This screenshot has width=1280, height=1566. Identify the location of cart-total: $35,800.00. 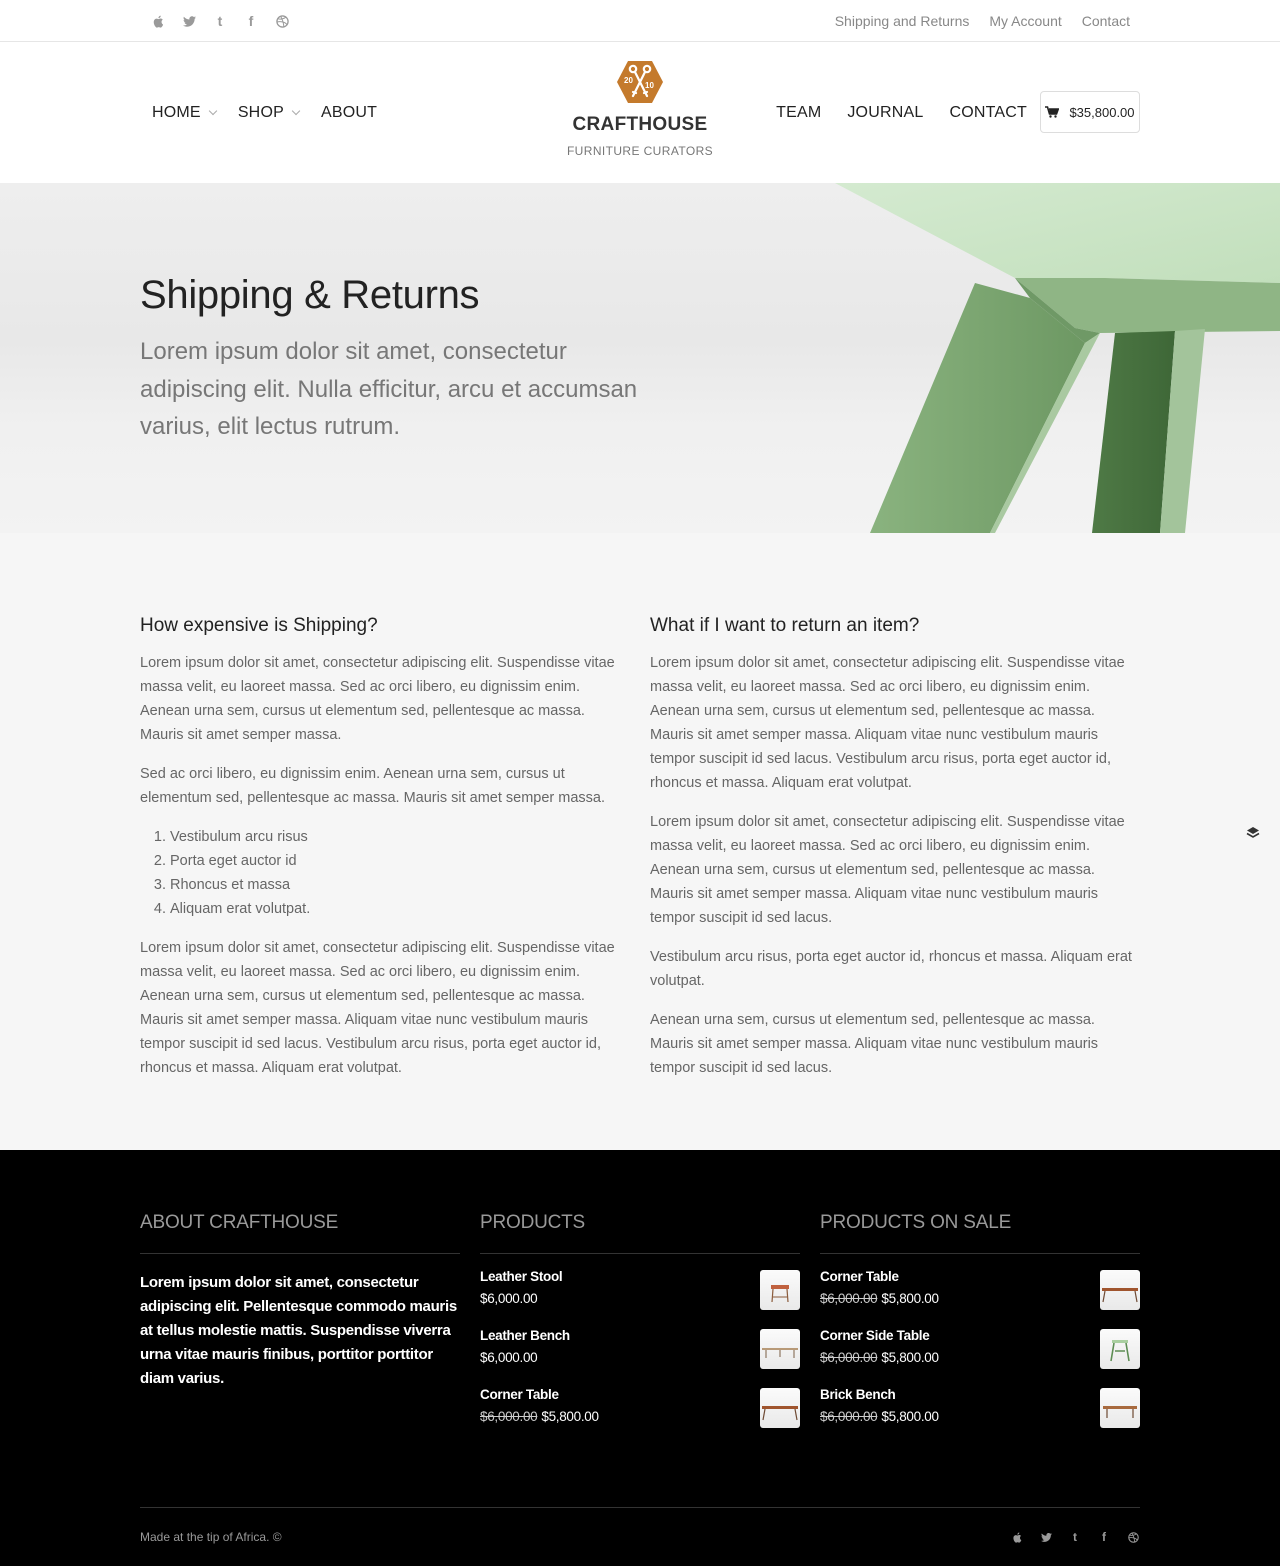
(1102, 112).